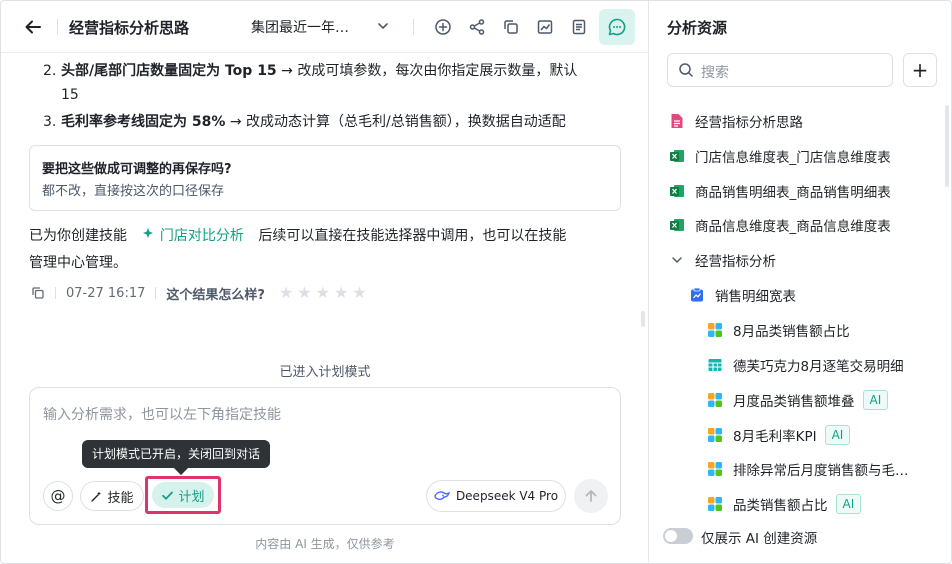 The image size is (952, 564). Describe the element at coordinates (442, 496) in the screenshot. I see `deepseek-logo-icon` at that location.